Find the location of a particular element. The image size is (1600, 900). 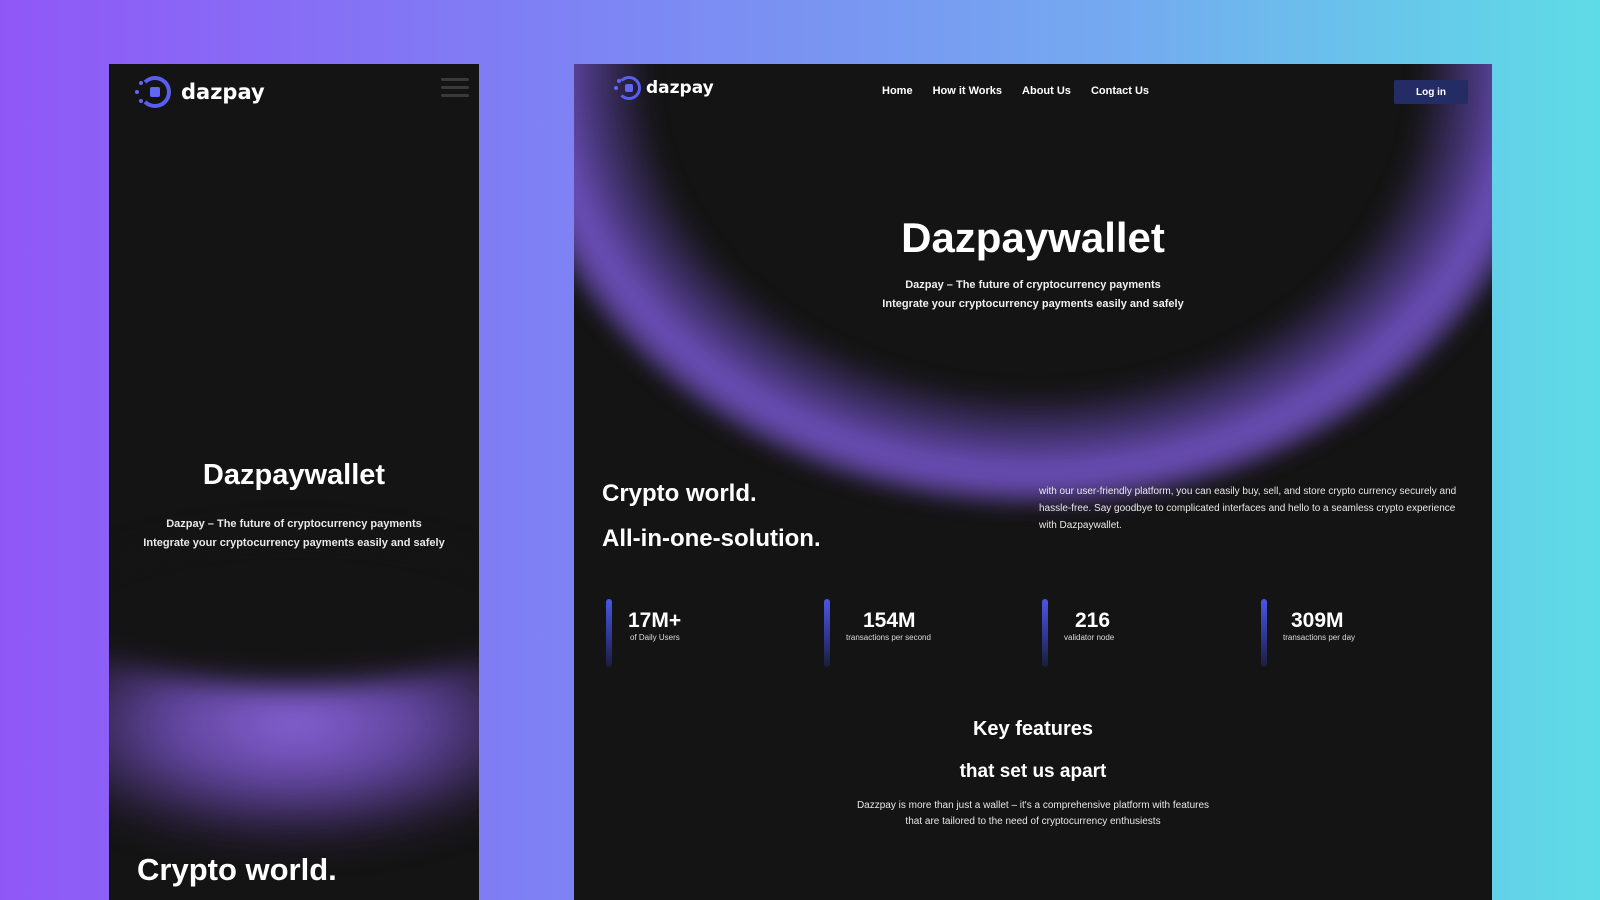

mobile-logo: dazpay is located at coordinates (200, 92).